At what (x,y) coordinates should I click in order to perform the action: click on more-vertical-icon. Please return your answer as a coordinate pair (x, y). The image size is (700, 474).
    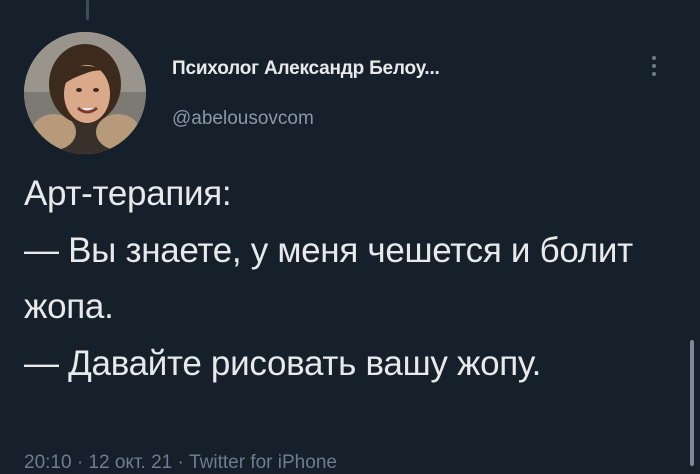
    Looking at the image, I should click on (654, 66).